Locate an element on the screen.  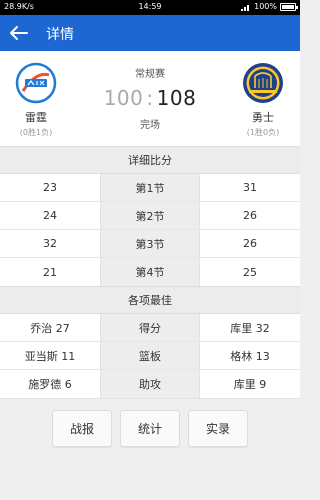
away-quarter-score: 25 is located at coordinates (250, 272).